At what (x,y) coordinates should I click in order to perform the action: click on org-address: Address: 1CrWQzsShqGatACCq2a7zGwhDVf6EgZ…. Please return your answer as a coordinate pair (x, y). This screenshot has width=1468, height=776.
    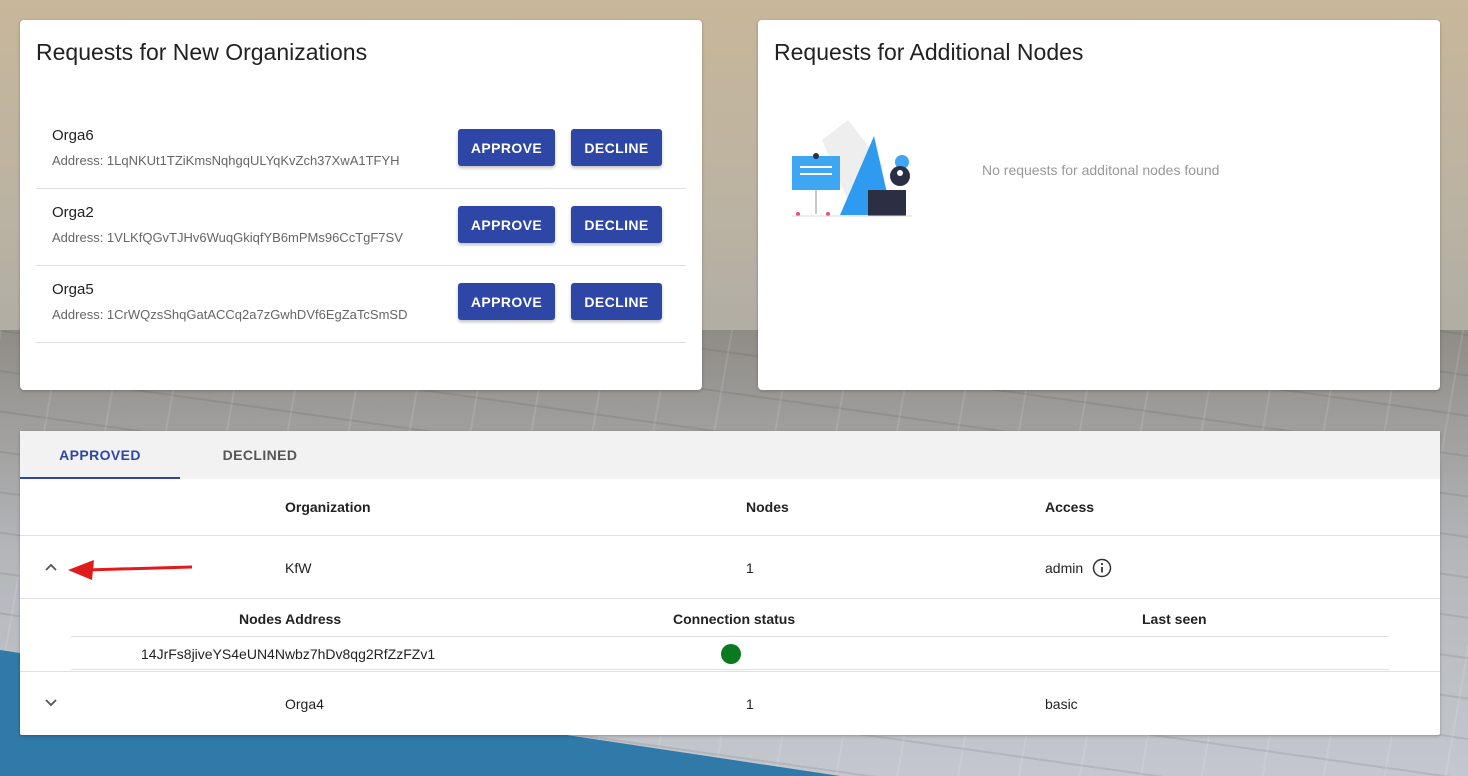
    Looking at the image, I should click on (230, 314).